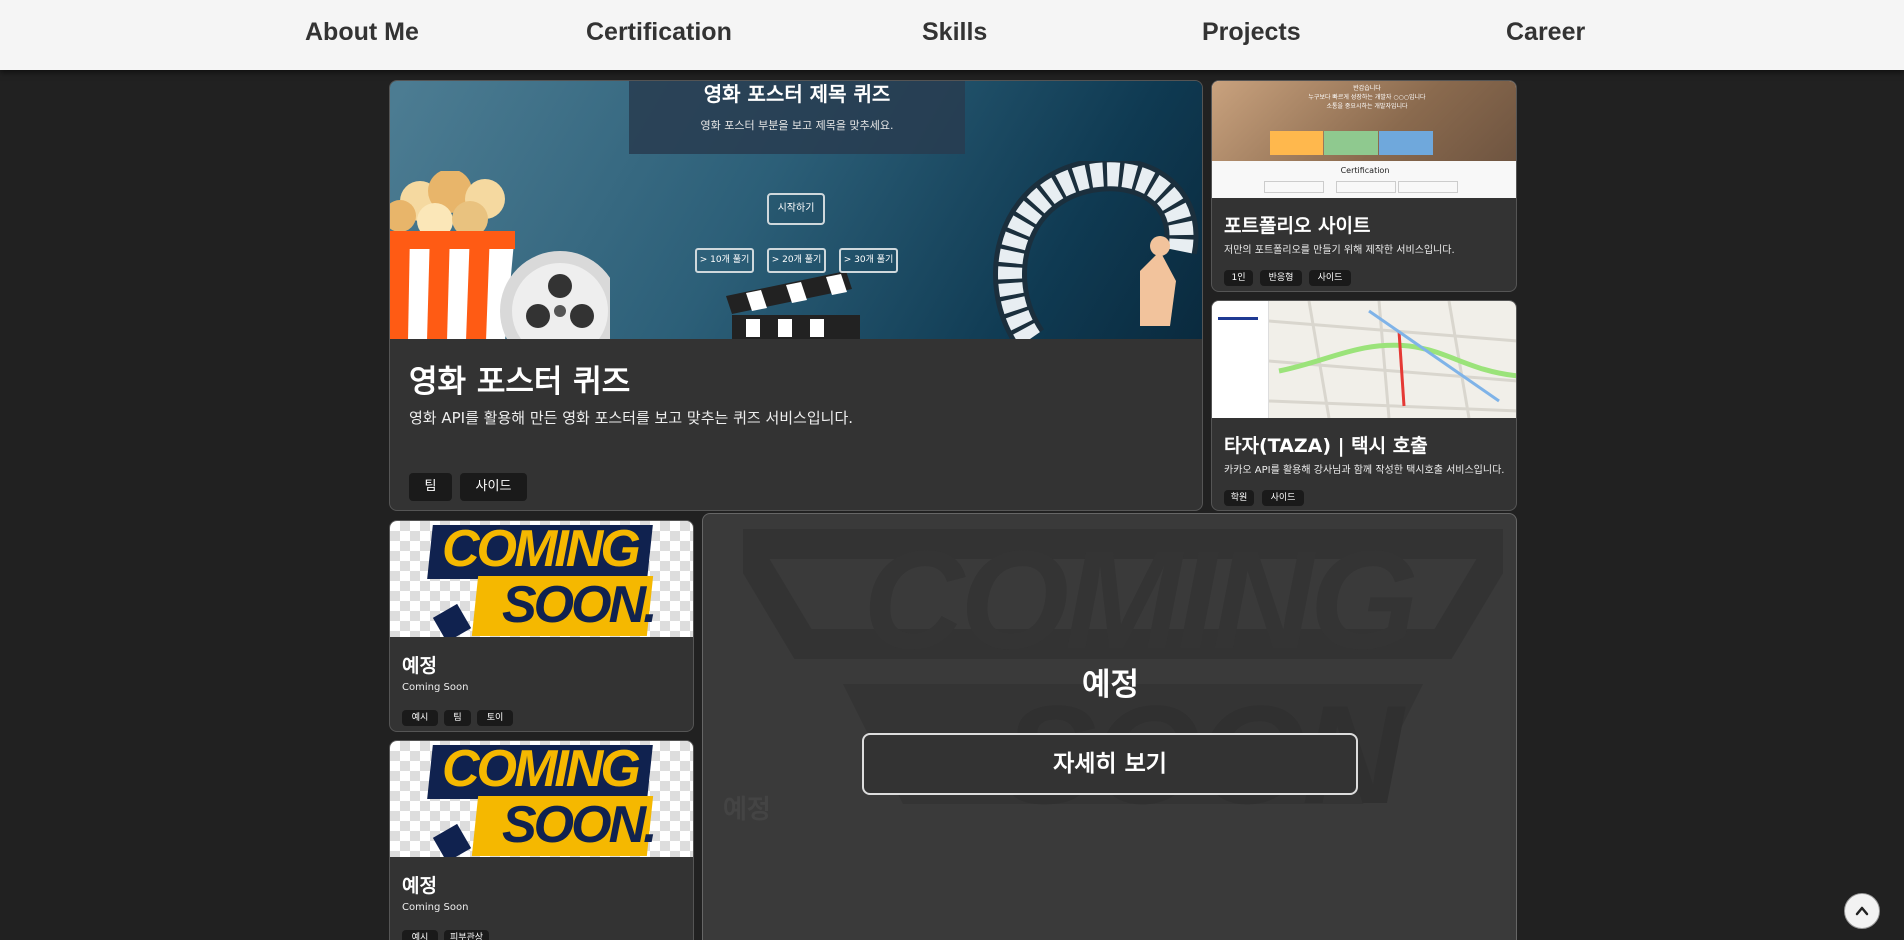 The width and height of the screenshot is (1904, 940). What do you see at coordinates (659, 32) in the screenshot?
I see `nav-certification: Certification` at bounding box center [659, 32].